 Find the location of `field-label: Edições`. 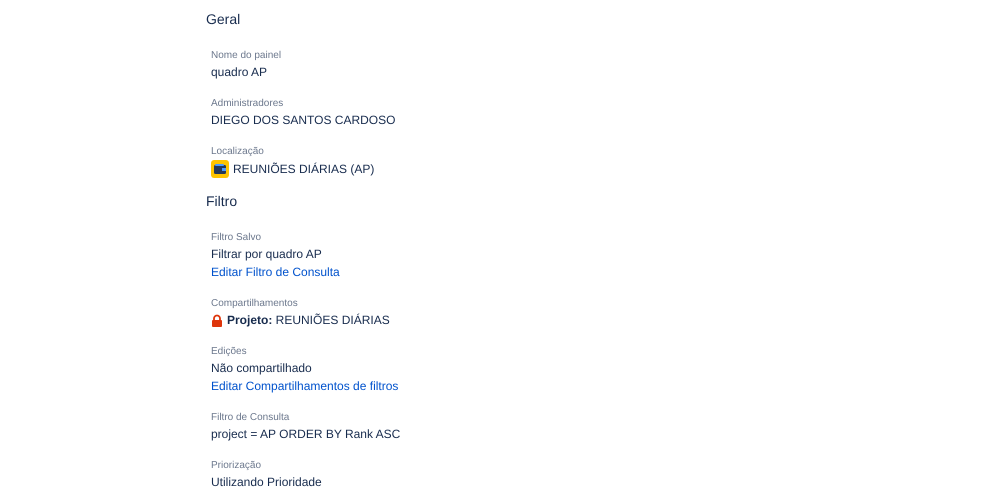

field-label: Edições is located at coordinates (229, 352).